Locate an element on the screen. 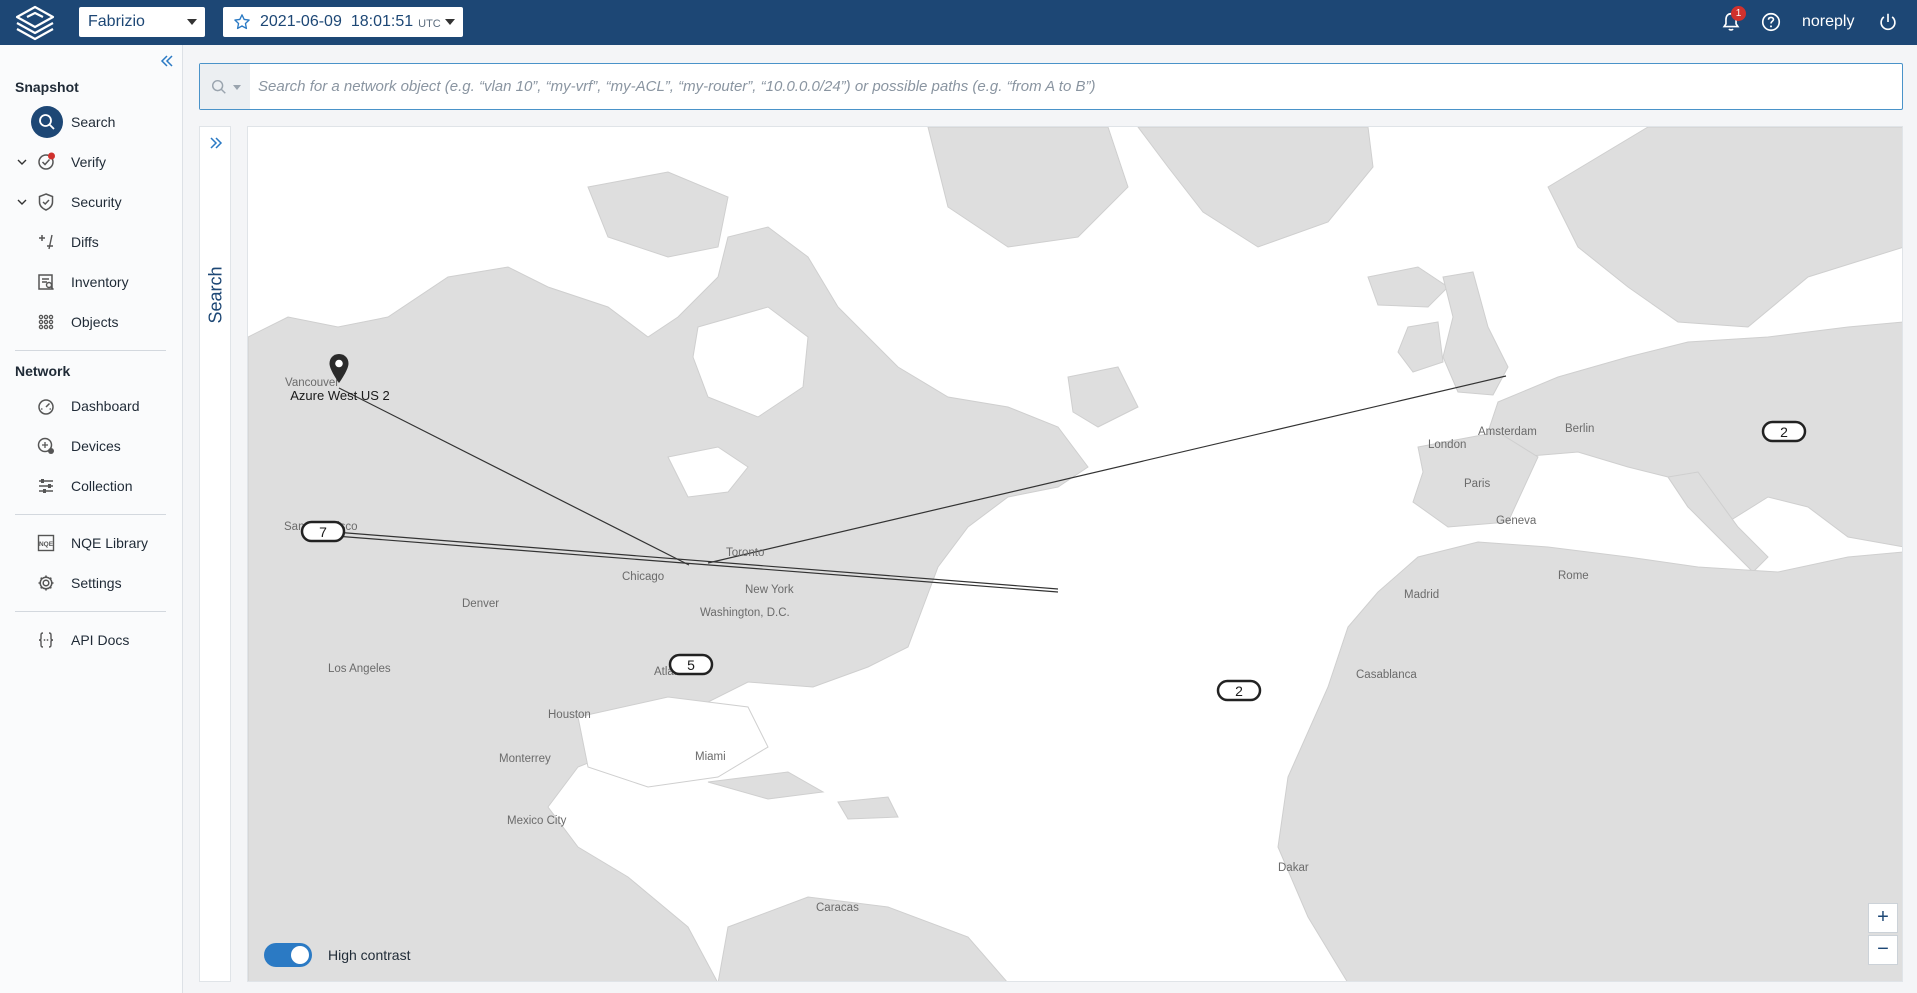 Image resolution: width=1917 pixels, height=993 pixels. land-iceland is located at coordinates (1408, 287).